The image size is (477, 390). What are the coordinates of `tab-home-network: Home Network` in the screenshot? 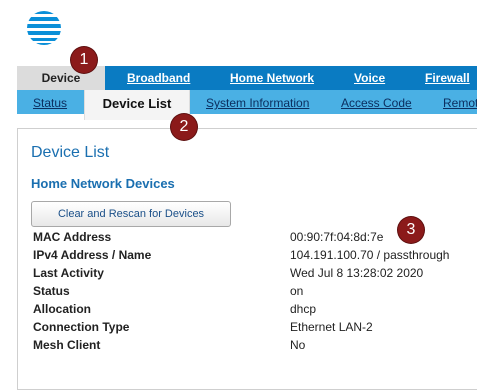 It's located at (272, 78).